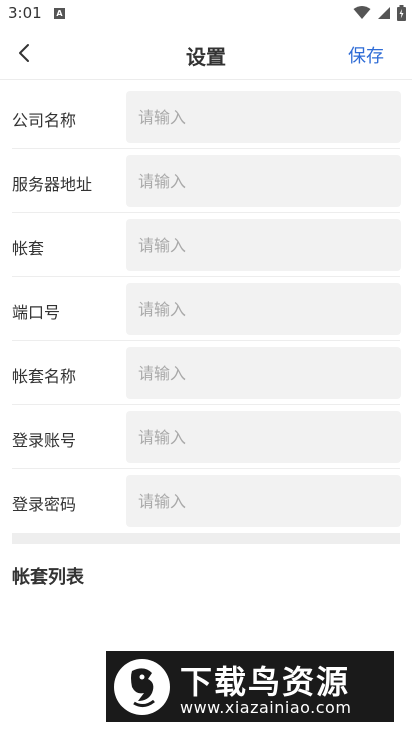 This screenshot has width=412, height=732. Describe the element at coordinates (206, 14) in the screenshot. I see `status-bar: 3:01 A` at that location.